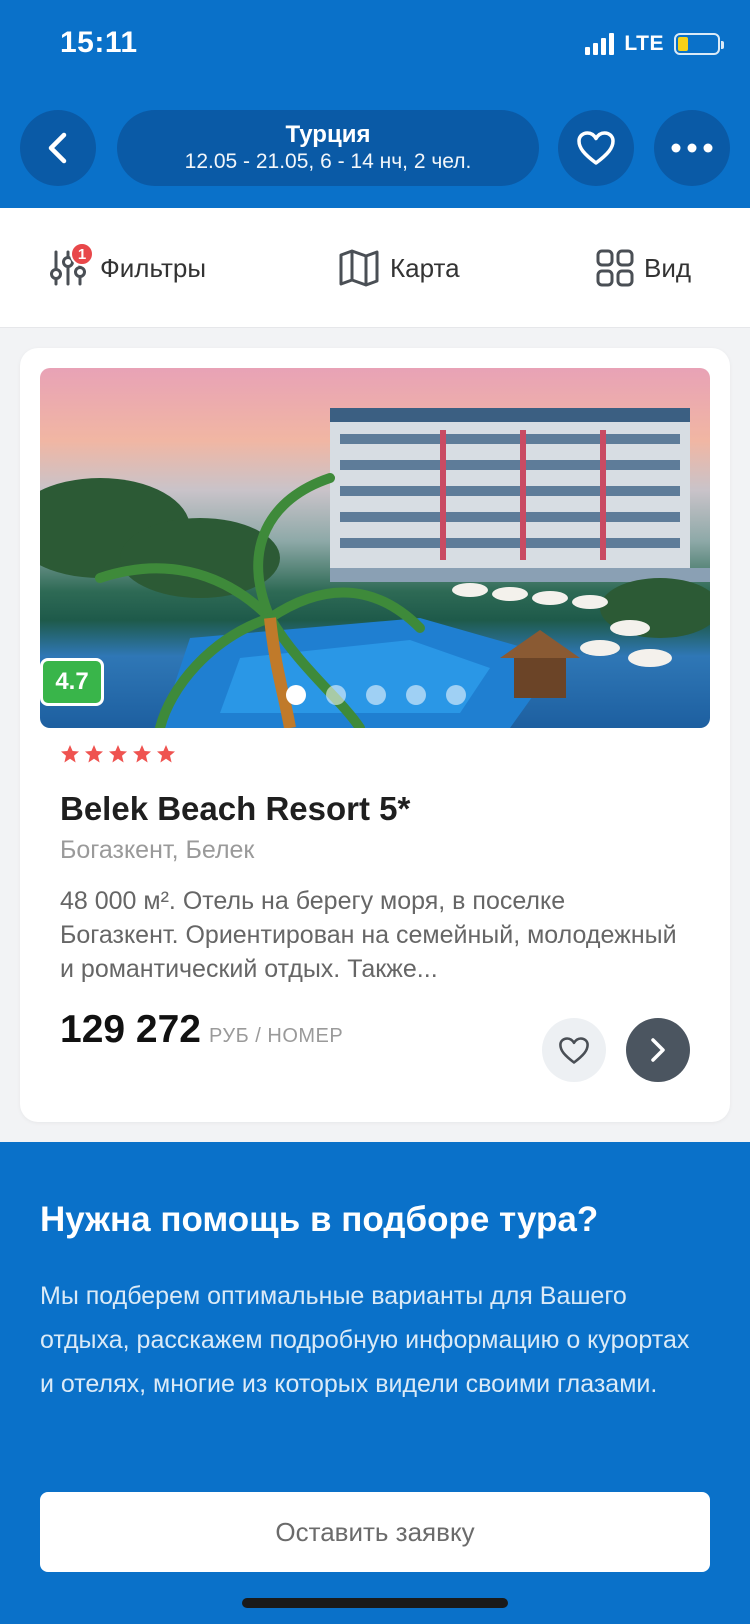 This screenshot has height=1624, width=750. What do you see at coordinates (157, 850) in the screenshot?
I see `hotel-location: Богазкент, Белек` at bounding box center [157, 850].